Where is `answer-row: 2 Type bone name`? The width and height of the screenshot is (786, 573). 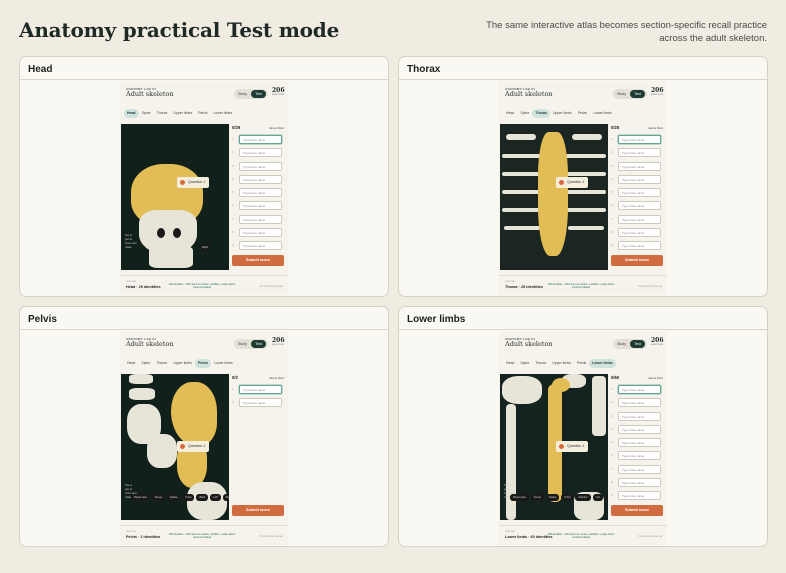 answer-row: 2 Type bone name is located at coordinates (637, 403).